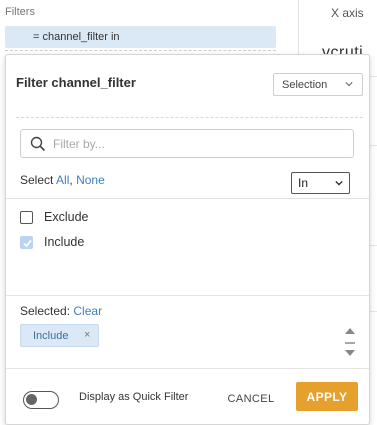 The image size is (377, 425). Describe the element at coordinates (87, 311) in the screenshot. I see `clear-link: Clear` at that location.